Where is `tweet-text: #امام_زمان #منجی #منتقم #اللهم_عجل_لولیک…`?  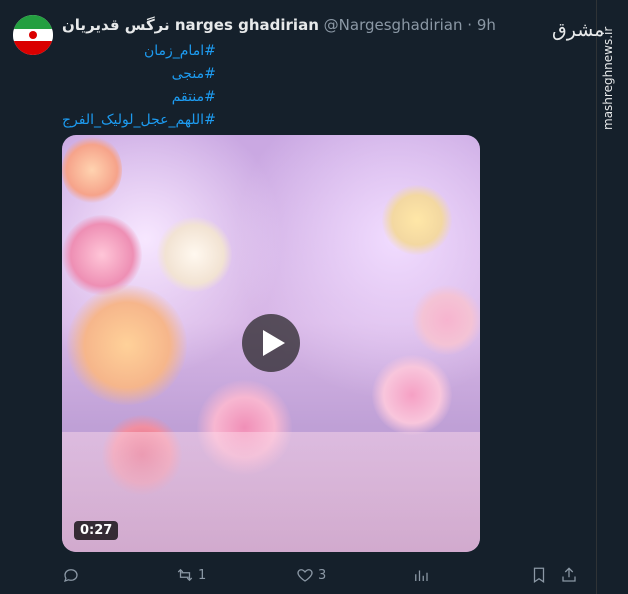 tweet-text: #امام_زمان #منجی #منتقم #اللهم_عجل_لولیک… is located at coordinates (139, 86).